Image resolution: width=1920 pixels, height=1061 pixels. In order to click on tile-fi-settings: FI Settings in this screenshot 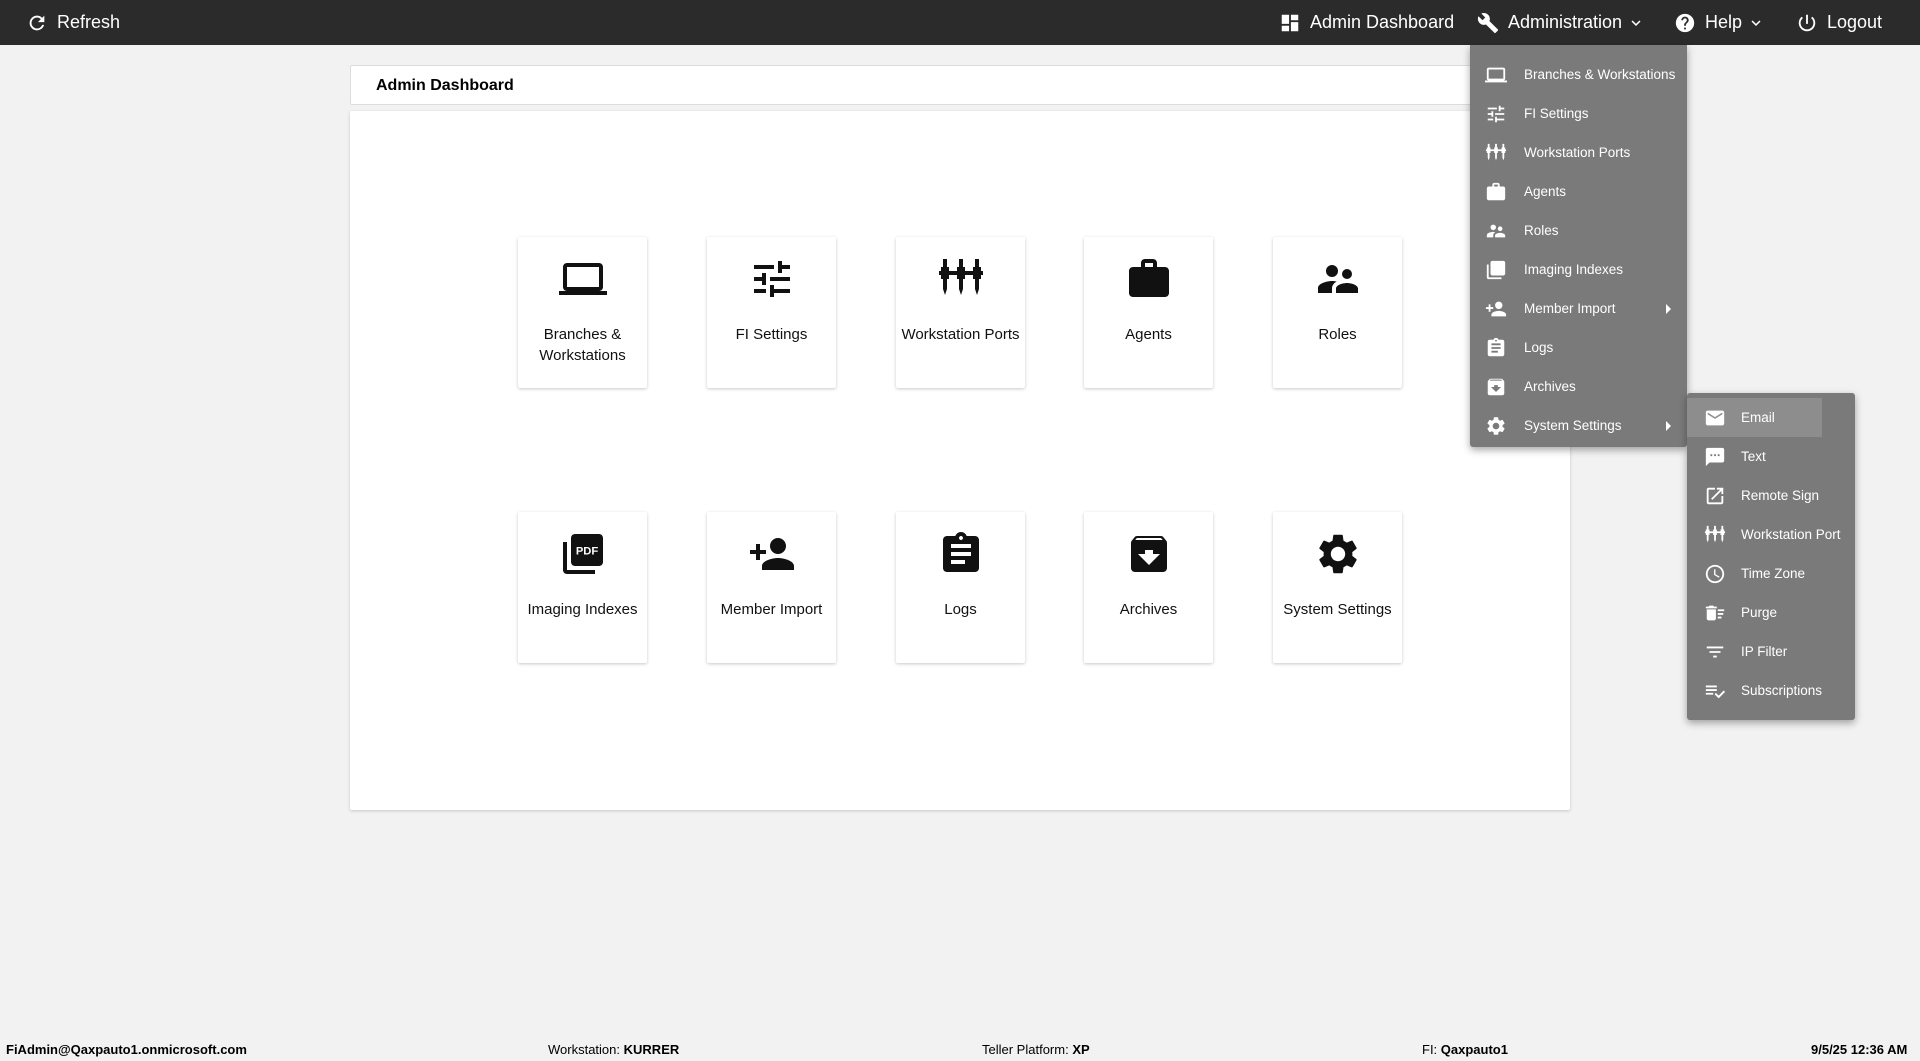, I will do `click(771, 312)`.